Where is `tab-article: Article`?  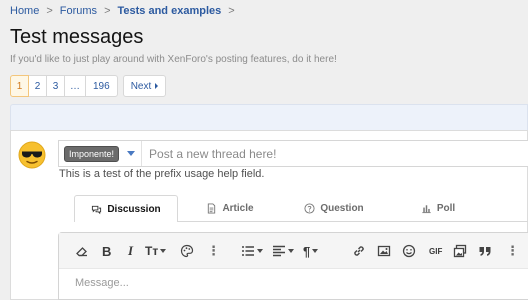
tab-article: Article is located at coordinates (230, 208).